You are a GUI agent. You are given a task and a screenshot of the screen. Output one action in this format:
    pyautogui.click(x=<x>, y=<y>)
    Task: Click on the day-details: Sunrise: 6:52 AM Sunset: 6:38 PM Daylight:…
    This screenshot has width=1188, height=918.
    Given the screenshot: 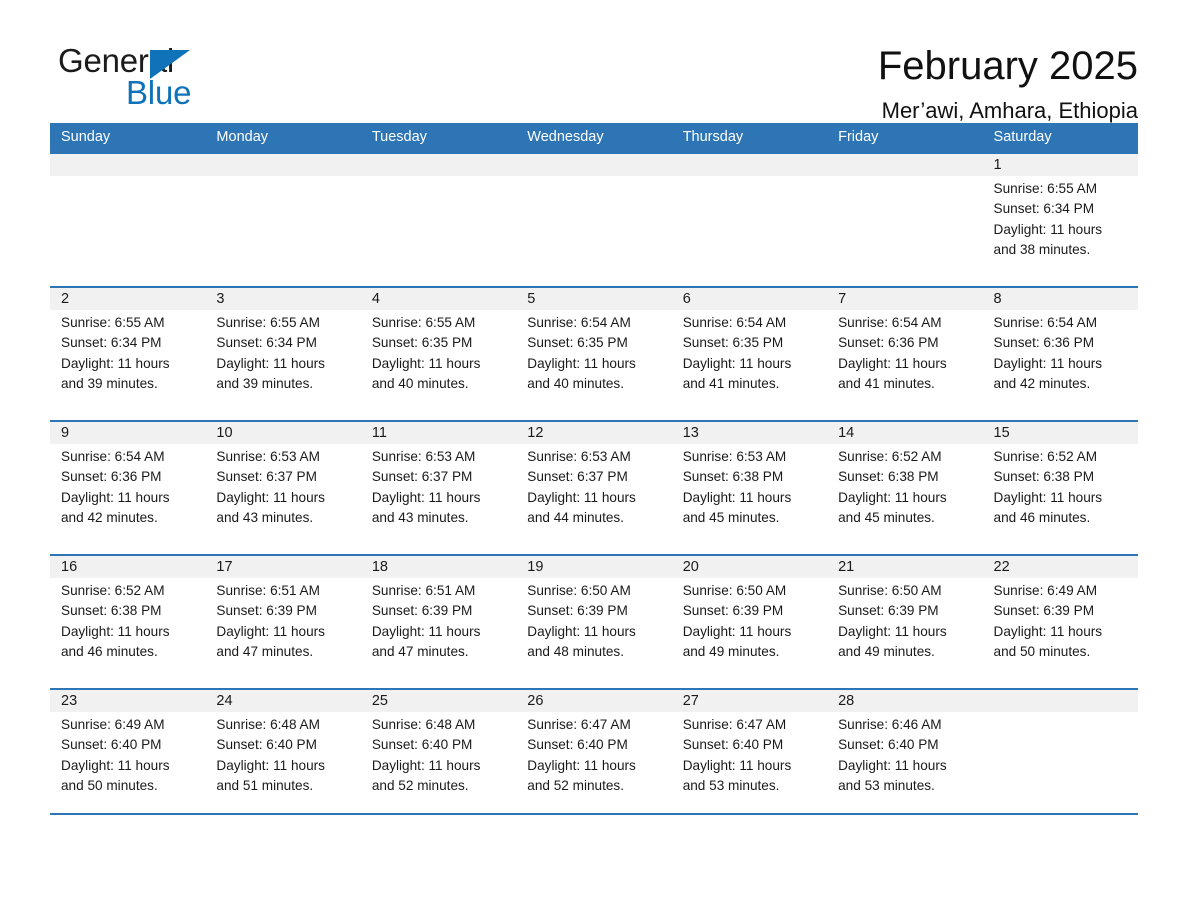 What is the action you would take?
    pyautogui.click(x=904, y=486)
    